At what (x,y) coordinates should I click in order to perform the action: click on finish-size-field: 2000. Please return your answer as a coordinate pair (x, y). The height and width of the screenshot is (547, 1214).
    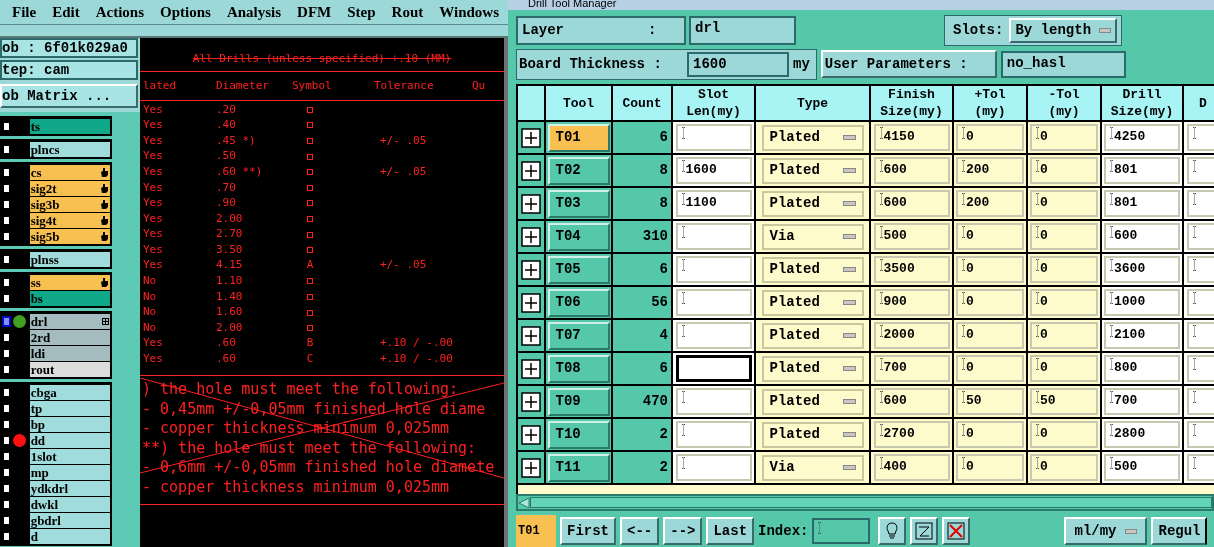
    Looking at the image, I should click on (911, 335).